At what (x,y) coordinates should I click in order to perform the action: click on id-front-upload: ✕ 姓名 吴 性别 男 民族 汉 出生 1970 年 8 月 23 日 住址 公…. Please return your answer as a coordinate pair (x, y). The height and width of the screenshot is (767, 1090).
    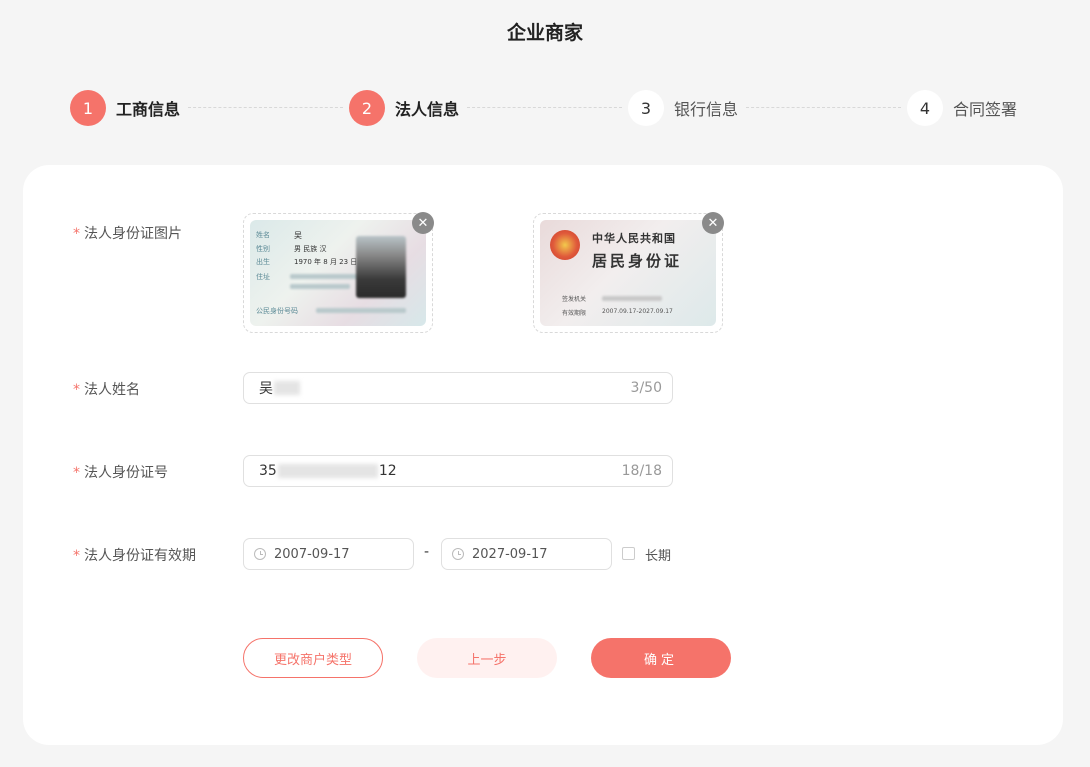
    Looking at the image, I should click on (338, 272).